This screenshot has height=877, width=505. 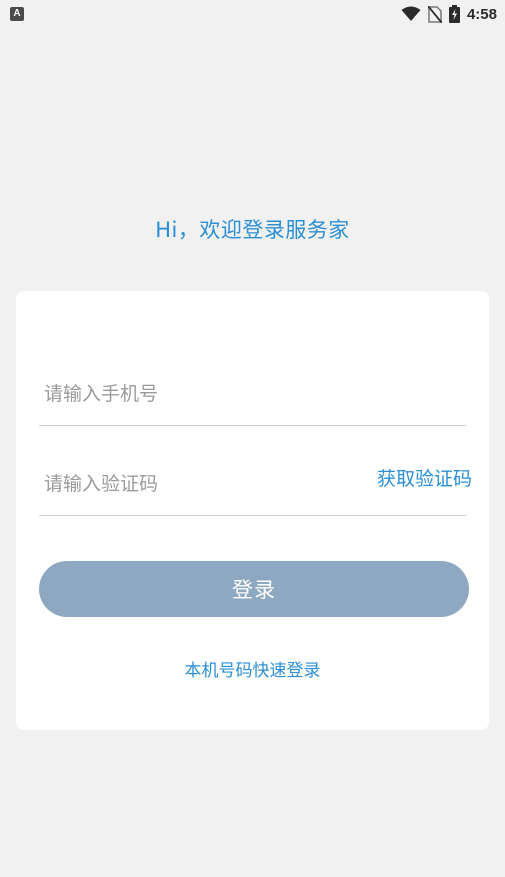 I want to click on no-sim-icon, so click(x=434, y=14).